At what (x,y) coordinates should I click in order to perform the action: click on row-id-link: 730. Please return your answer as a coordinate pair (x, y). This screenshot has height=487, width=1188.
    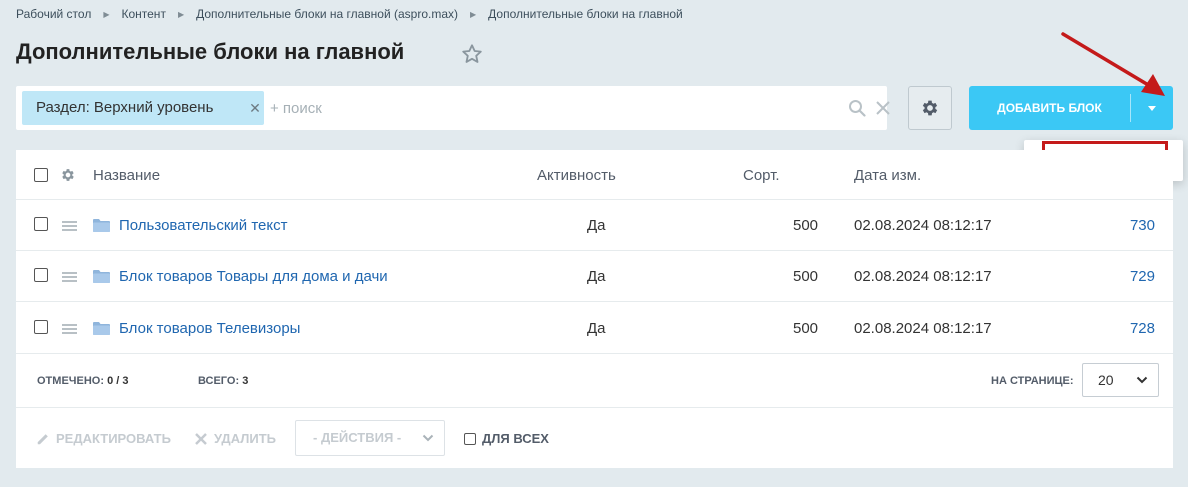
    Looking at the image, I should click on (1142, 225).